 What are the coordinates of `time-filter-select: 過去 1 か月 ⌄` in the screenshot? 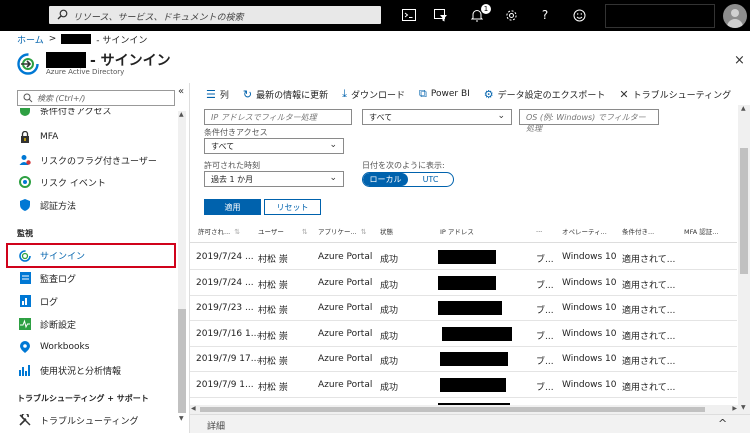 It's located at (274, 179).